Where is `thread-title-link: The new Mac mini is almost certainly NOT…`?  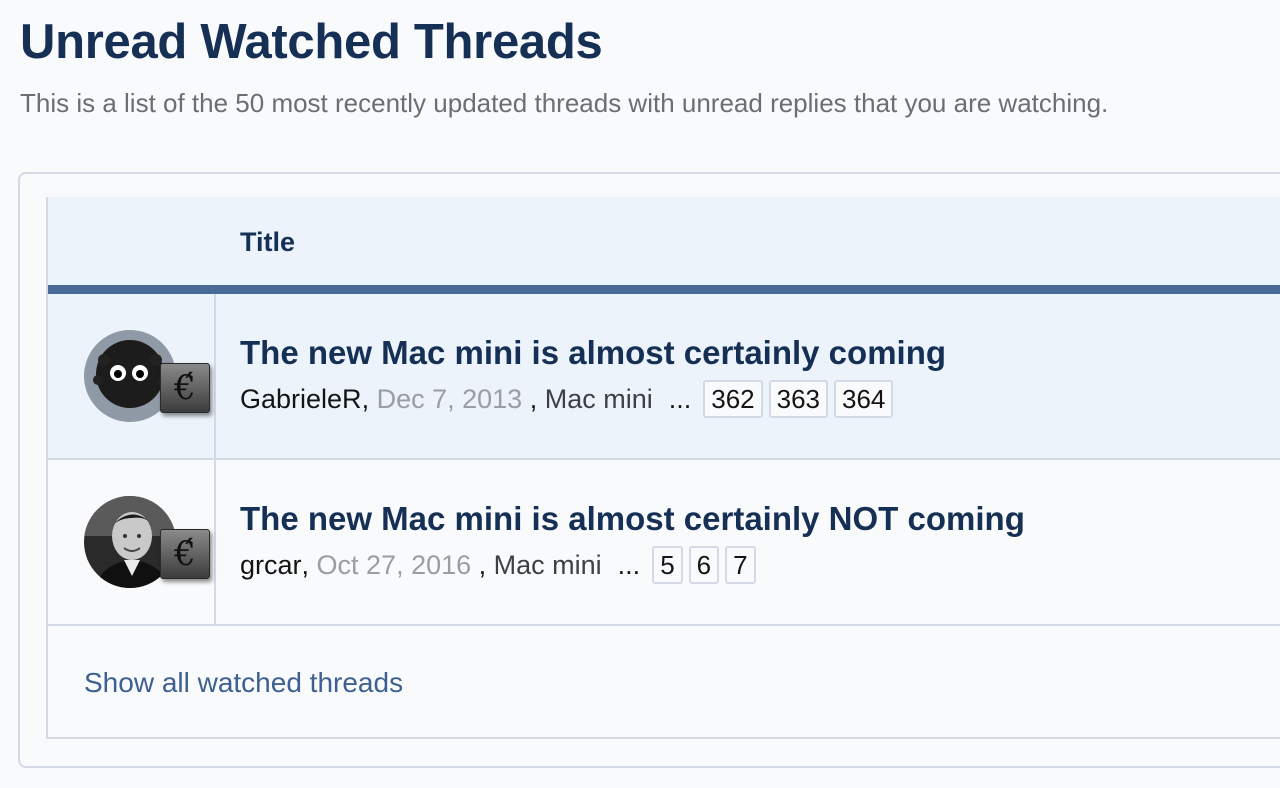 thread-title-link: The new Mac mini is almost certainly NOT… is located at coordinates (632, 519).